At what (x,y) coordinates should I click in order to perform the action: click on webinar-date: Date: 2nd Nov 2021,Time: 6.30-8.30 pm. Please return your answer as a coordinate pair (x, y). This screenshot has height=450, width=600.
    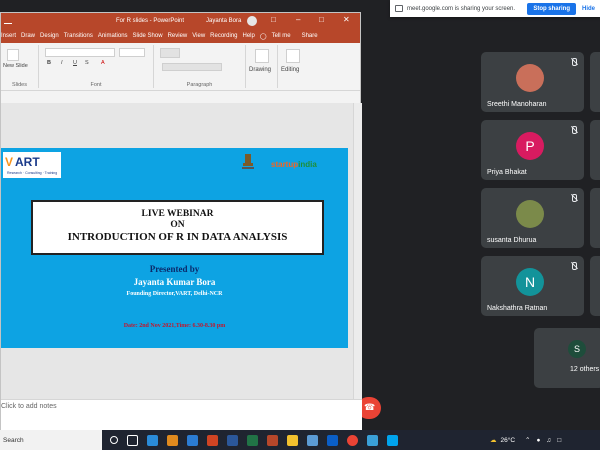
    Looking at the image, I should click on (174, 326).